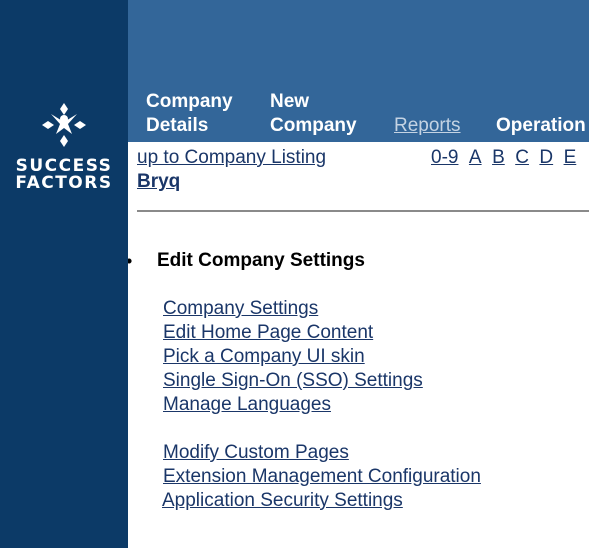 Image resolution: width=589 pixels, height=548 pixels. What do you see at coordinates (158, 182) in the screenshot?
I see `company-name-link: Bryq` at bounding box center [158, 182].